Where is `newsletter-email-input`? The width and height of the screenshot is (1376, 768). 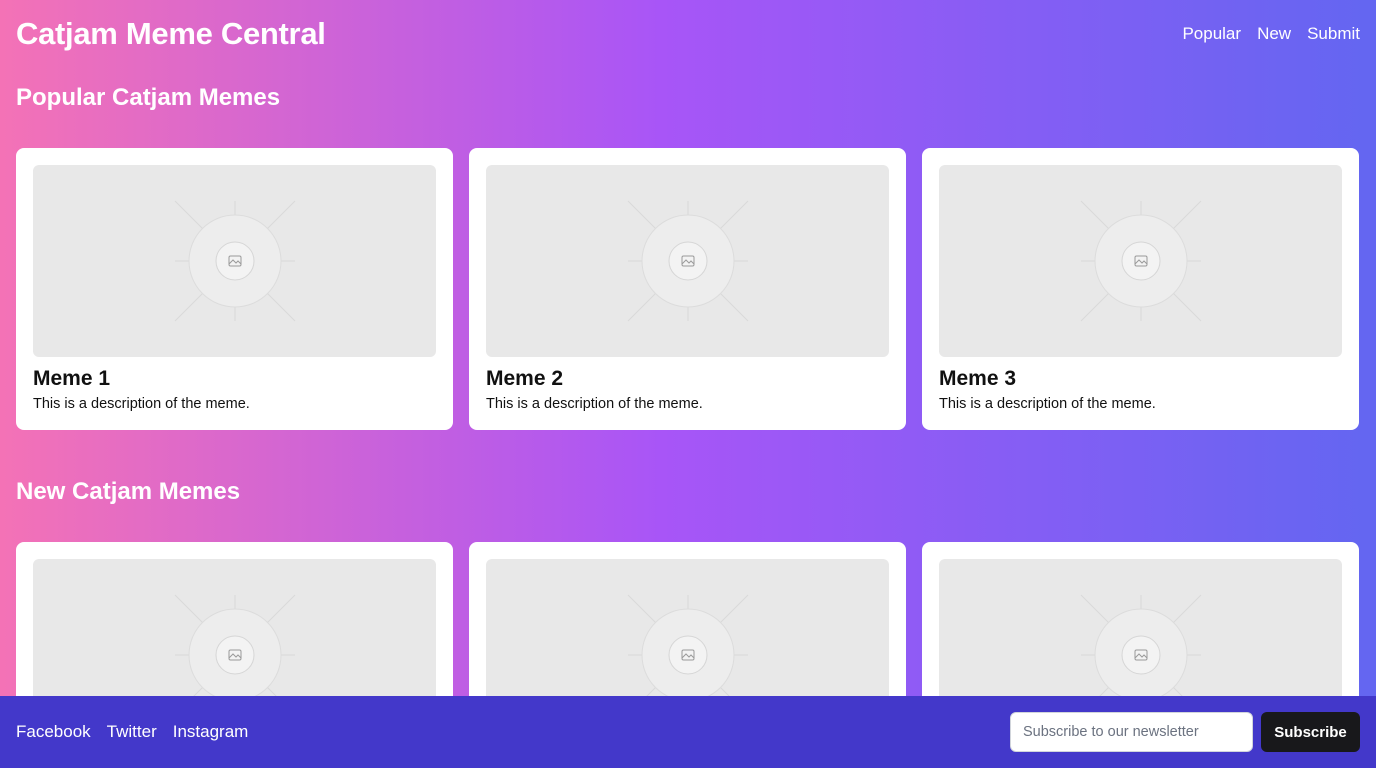
newsletter-email-input is located at coordinates (1131, 732).